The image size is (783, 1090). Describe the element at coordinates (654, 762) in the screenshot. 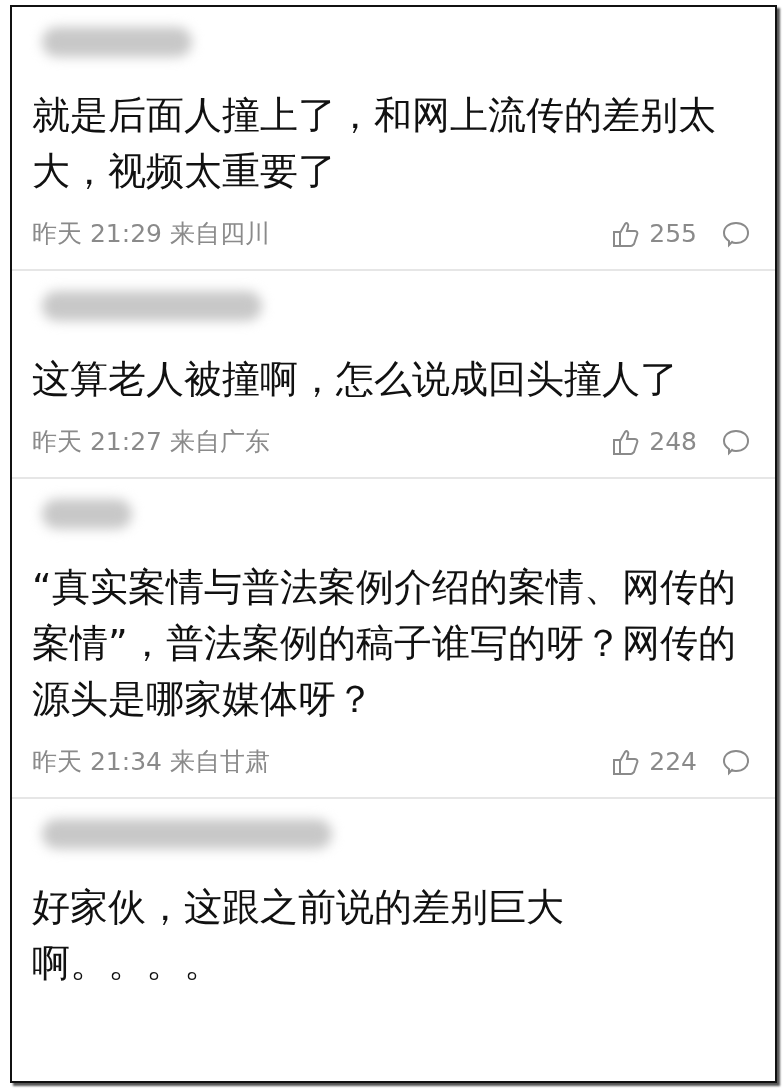

I see `like-button: 224` at that location.